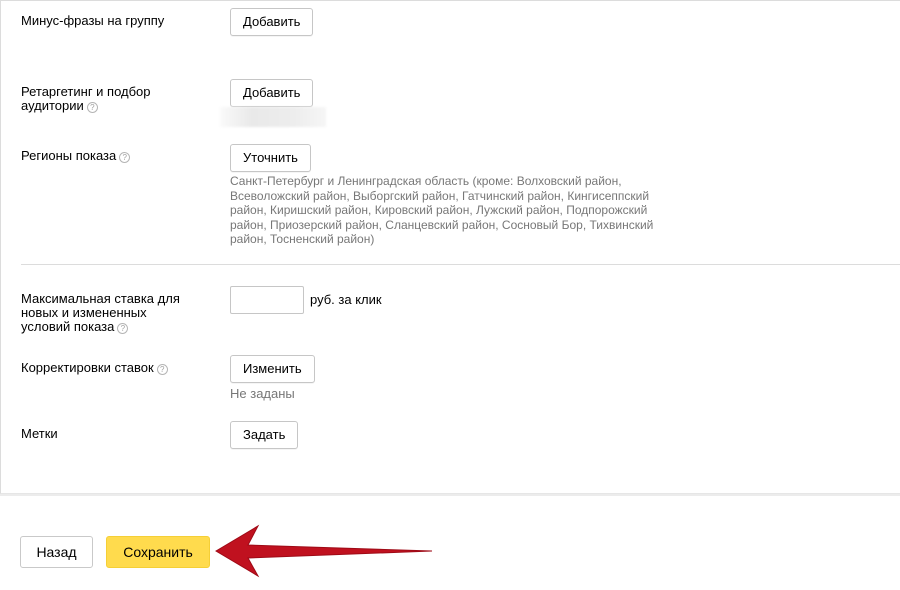  What do you see at coordinates (93, 20) in the screenshot?
I see `minus-phrases-label: Минус-фразы на группу` at bounding box center [93, 20].